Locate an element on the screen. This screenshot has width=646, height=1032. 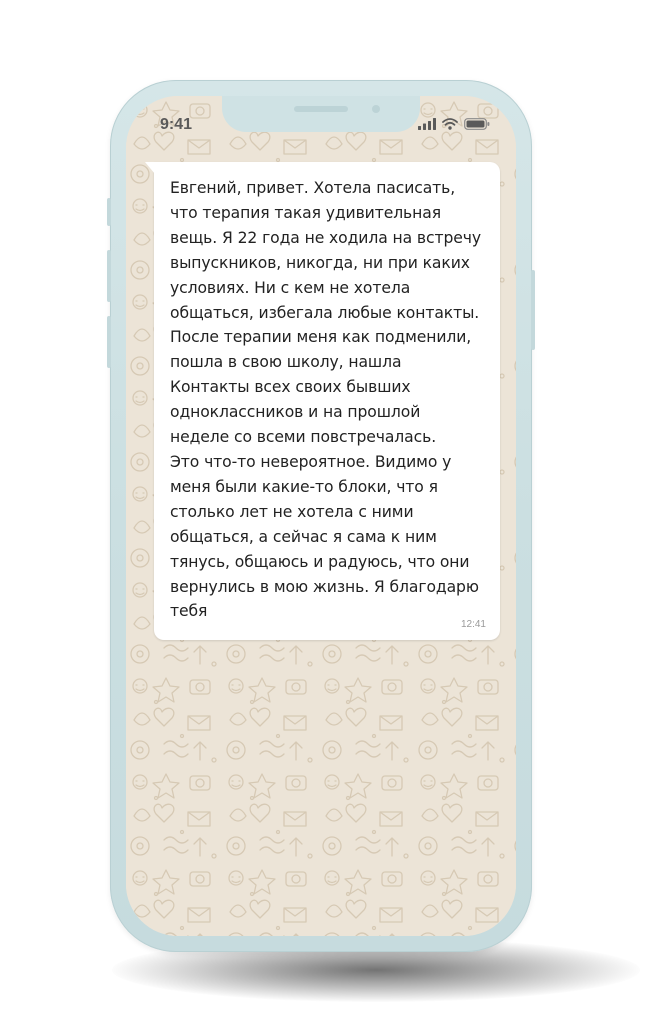
status-time: 9:41 is located at coordinates (176, 124).